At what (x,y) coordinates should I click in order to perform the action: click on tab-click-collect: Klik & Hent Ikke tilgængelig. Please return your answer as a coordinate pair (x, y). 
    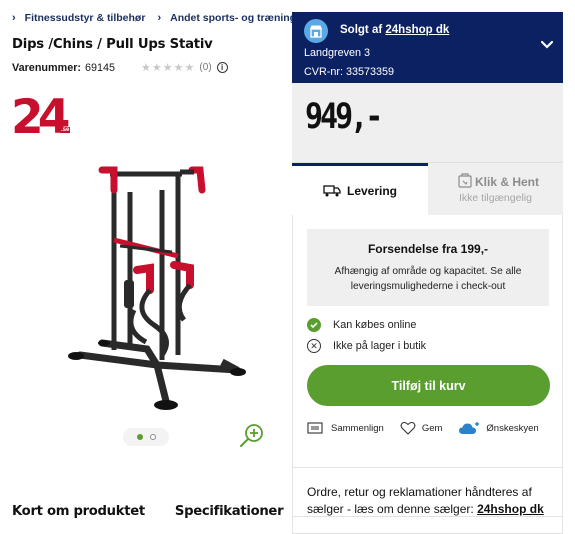
    Looking at the image, I should click on (495, 189).